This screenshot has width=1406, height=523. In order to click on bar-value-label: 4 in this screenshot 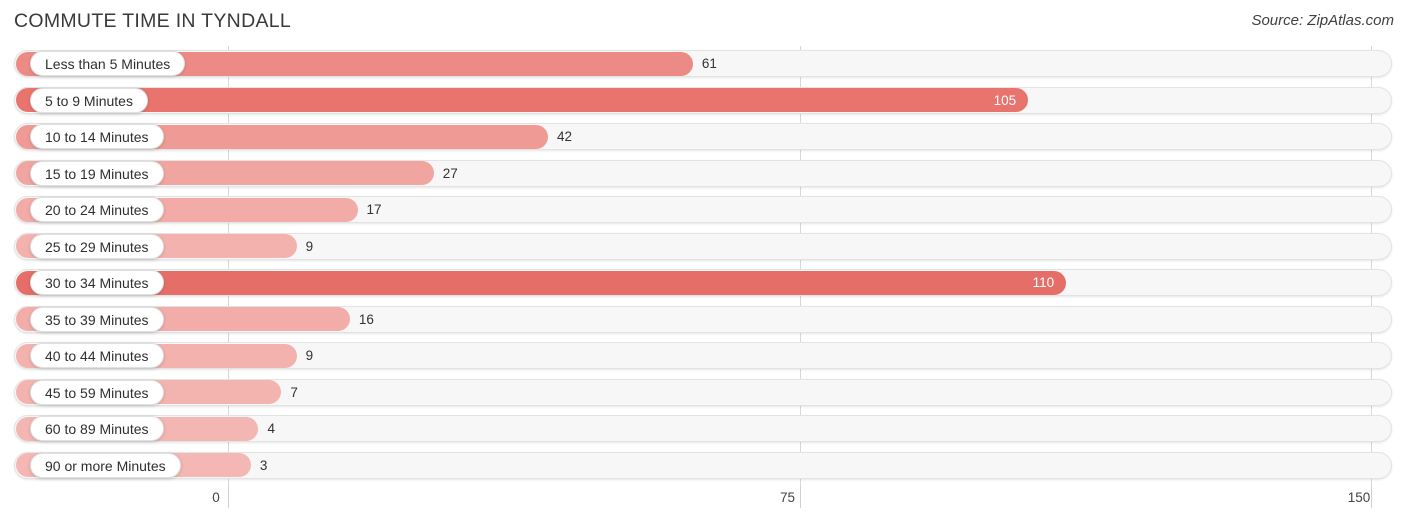, I will do `click(271, 428)`.